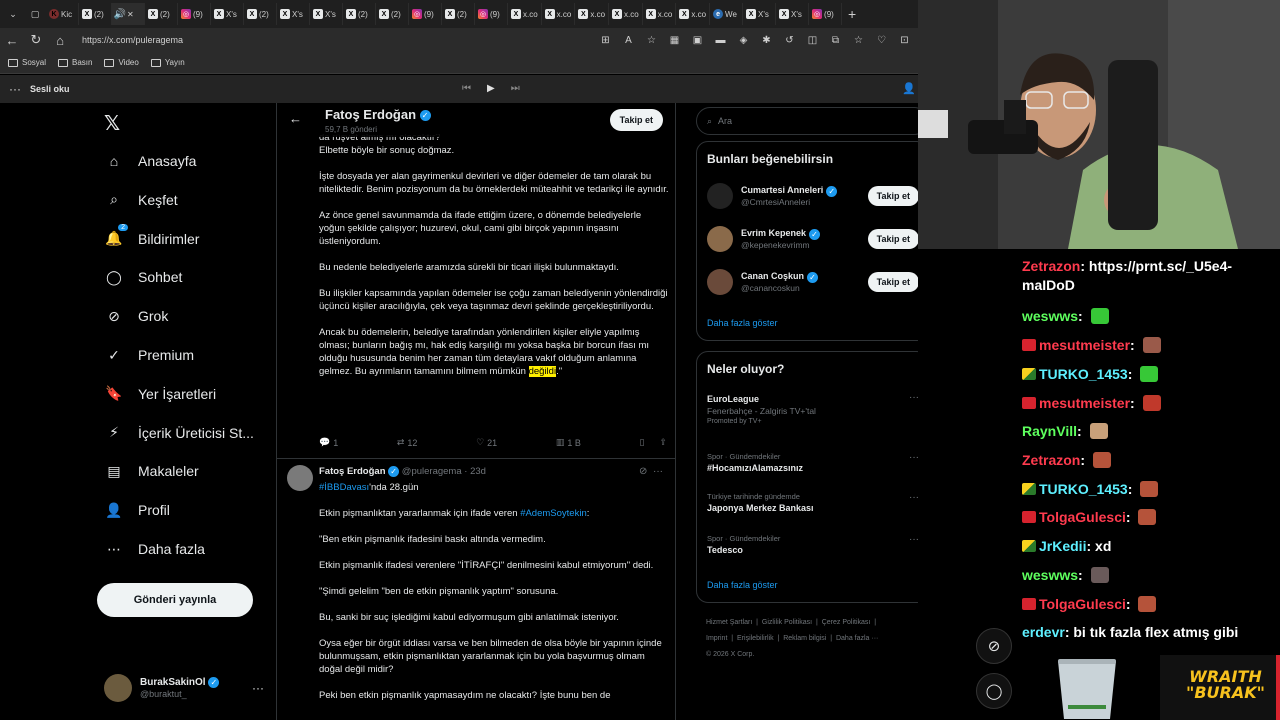 The image size is (1280, 720). Describe the element at coordinates (812, 239) in the screenshot. I see `suggestion-item: Evrim Kepenek ✓ @kepenekevrimm Takip et` at that location.